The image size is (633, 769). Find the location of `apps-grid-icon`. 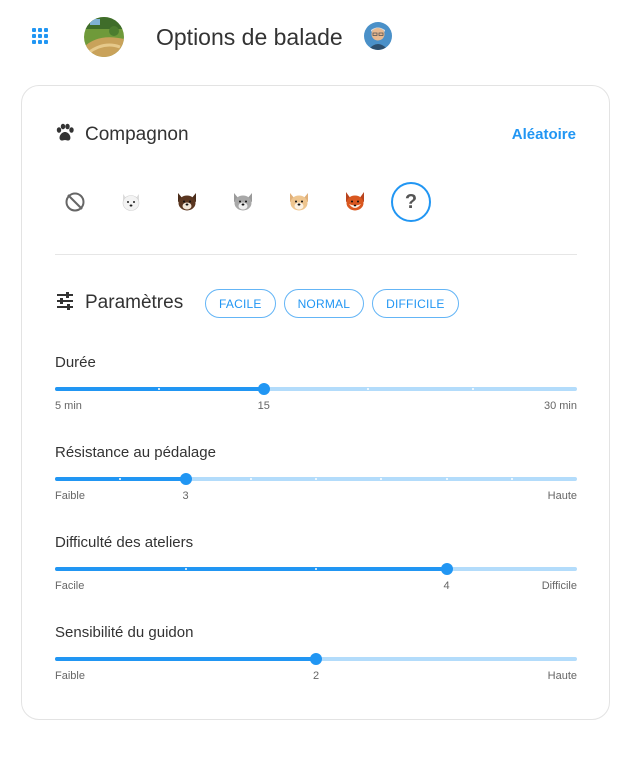

apps-grid-icon is located at coordinates (40, 36).